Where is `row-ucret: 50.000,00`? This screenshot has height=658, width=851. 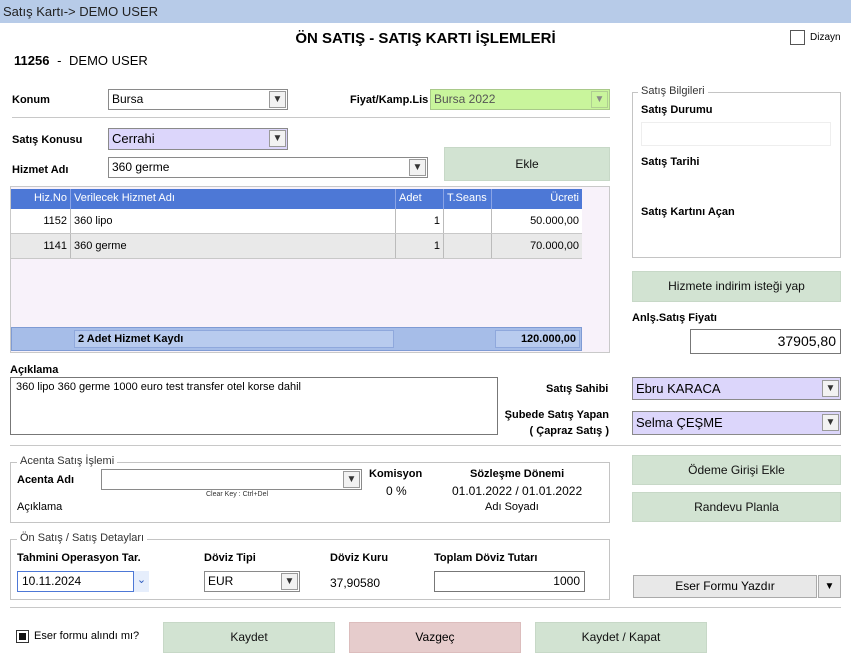
row-ucret: 50.000,00 is located at coordinates (554, 221).